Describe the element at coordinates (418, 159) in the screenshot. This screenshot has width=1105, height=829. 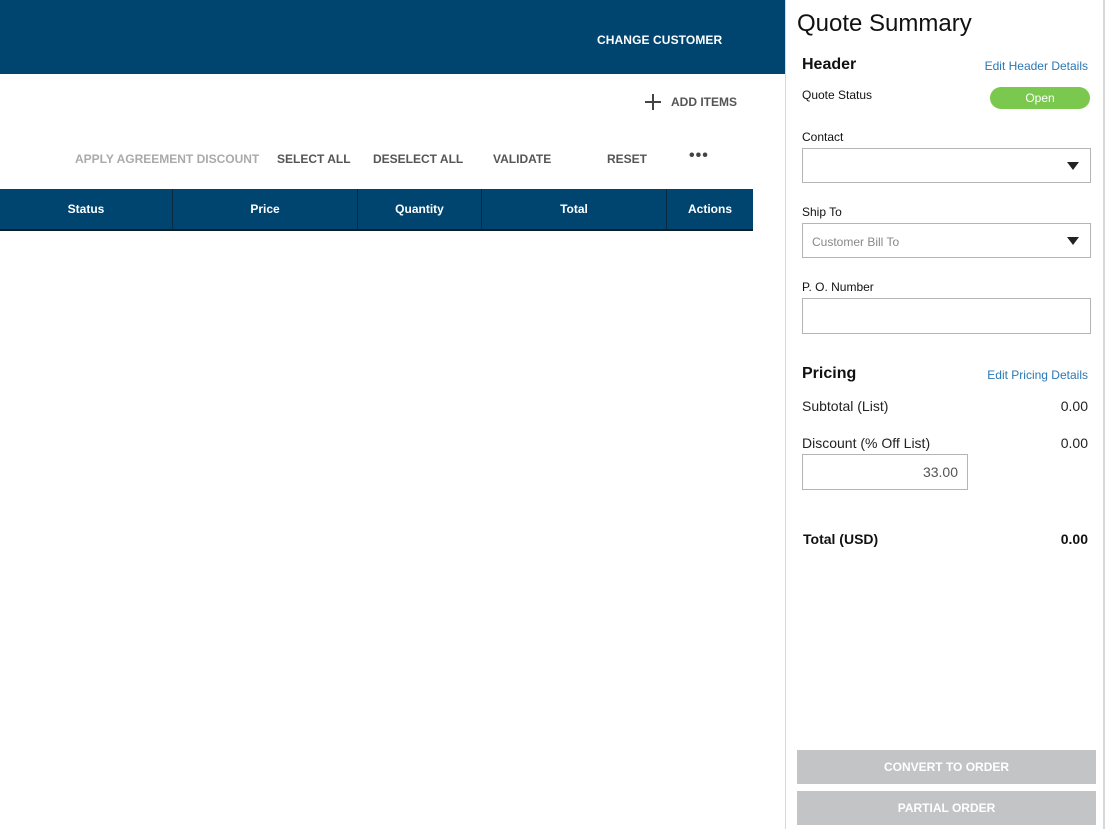
I see `deselect-all-button: DESELECT ALL` at that location.